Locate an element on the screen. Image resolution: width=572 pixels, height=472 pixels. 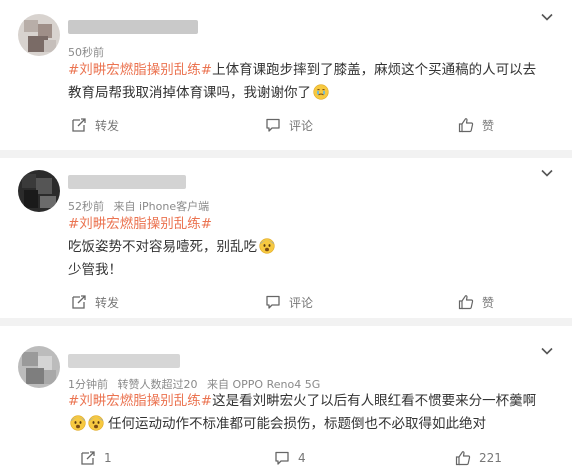
post-source: 来自 iPhone客户端 is located at coordinates (162, 206).